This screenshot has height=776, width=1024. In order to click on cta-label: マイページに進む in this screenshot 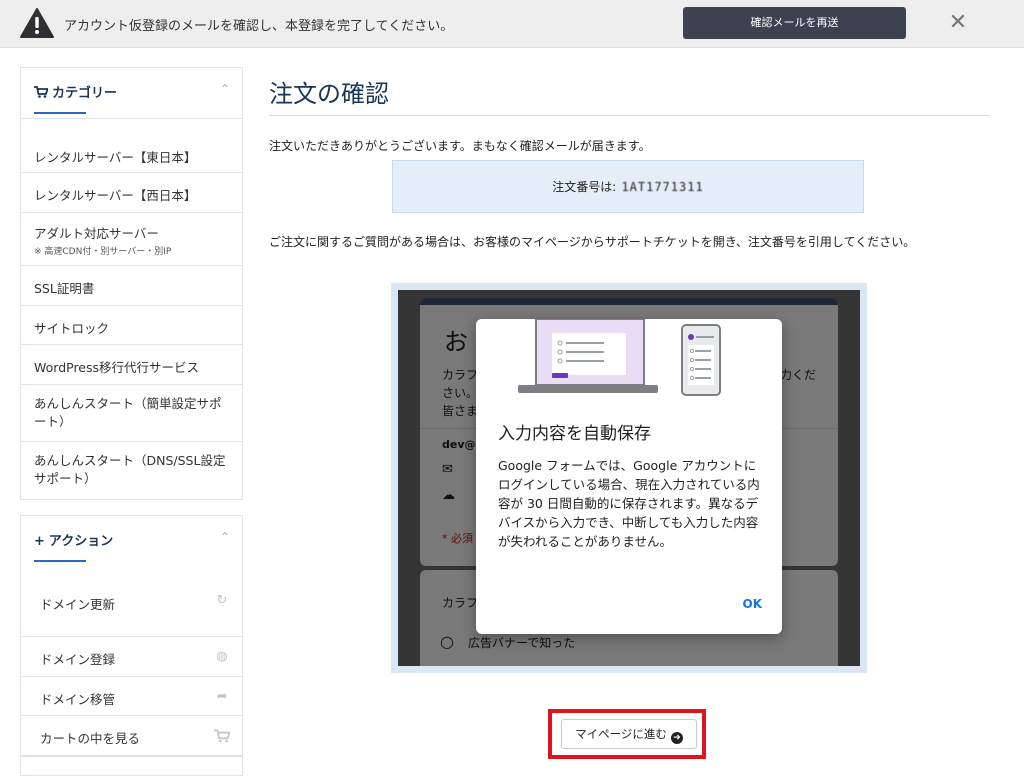, I will do `click(621, 734)`.